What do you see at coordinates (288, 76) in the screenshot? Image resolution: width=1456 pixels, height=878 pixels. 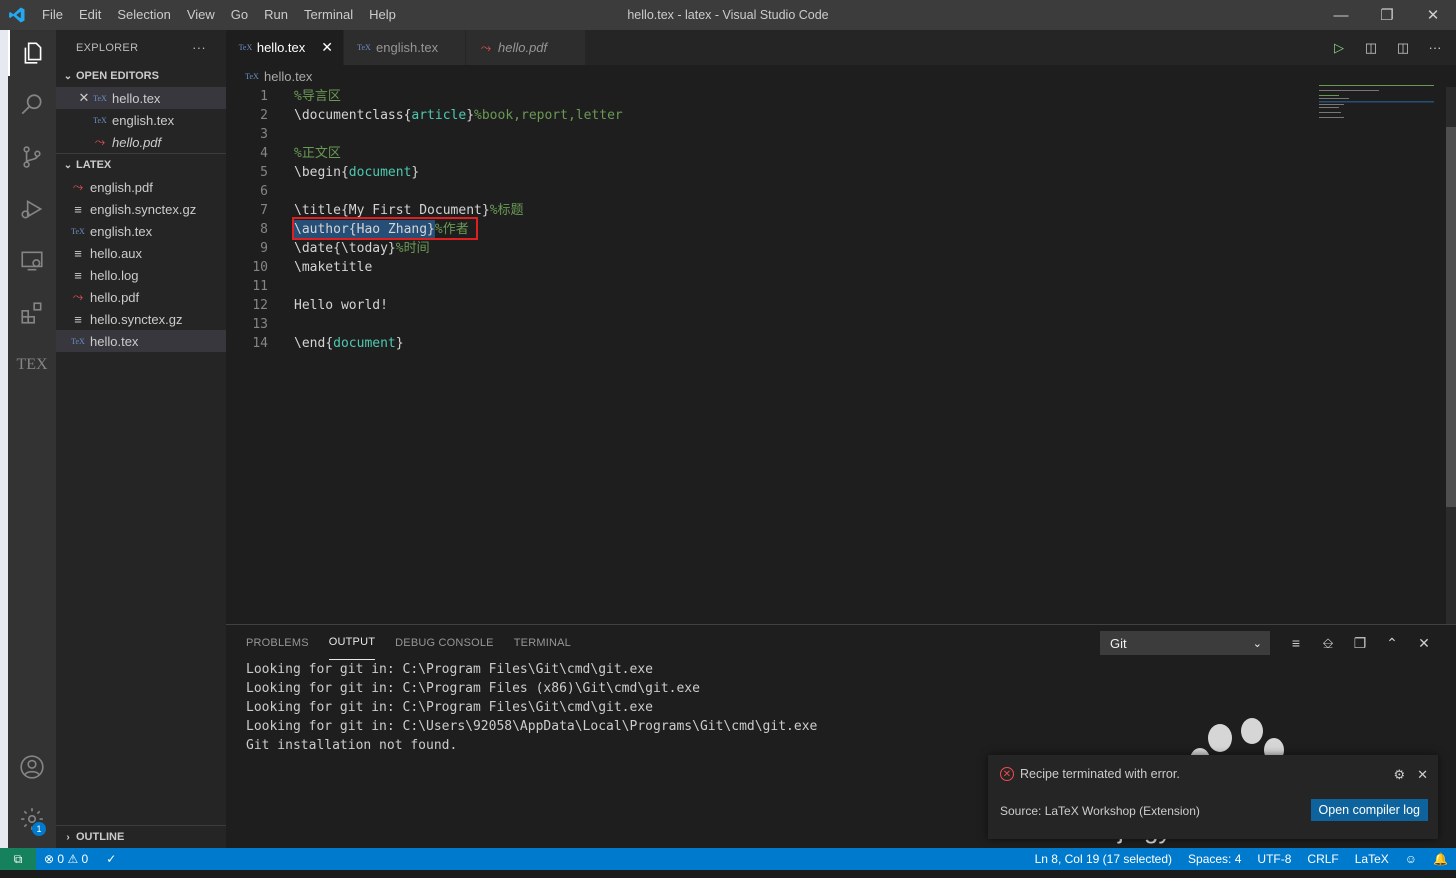 I see `breadcrumb-file: hello.tex` at bounding box center [288, 76].